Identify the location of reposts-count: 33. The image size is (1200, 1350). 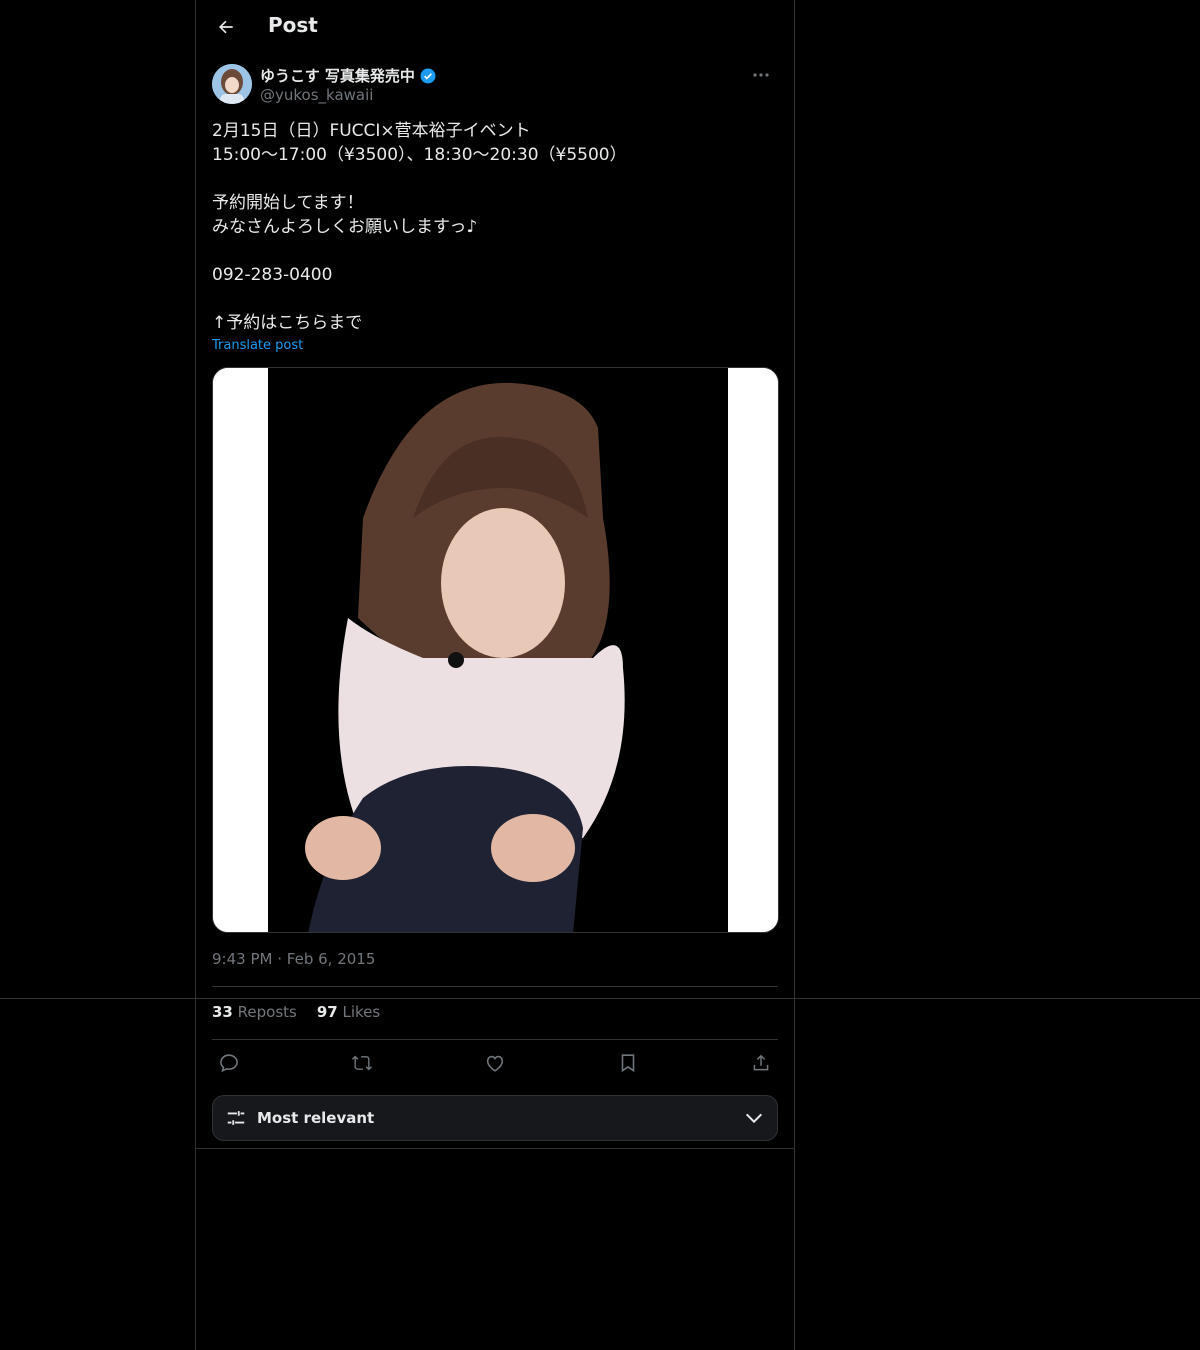
(222, 1012).